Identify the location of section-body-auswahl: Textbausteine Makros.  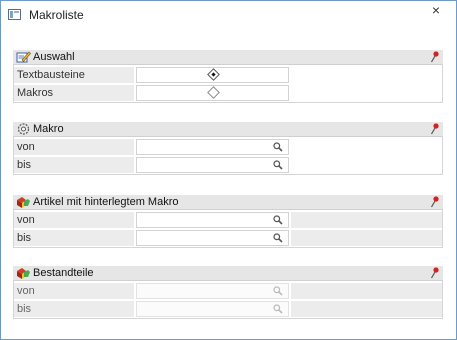
(228, 84).